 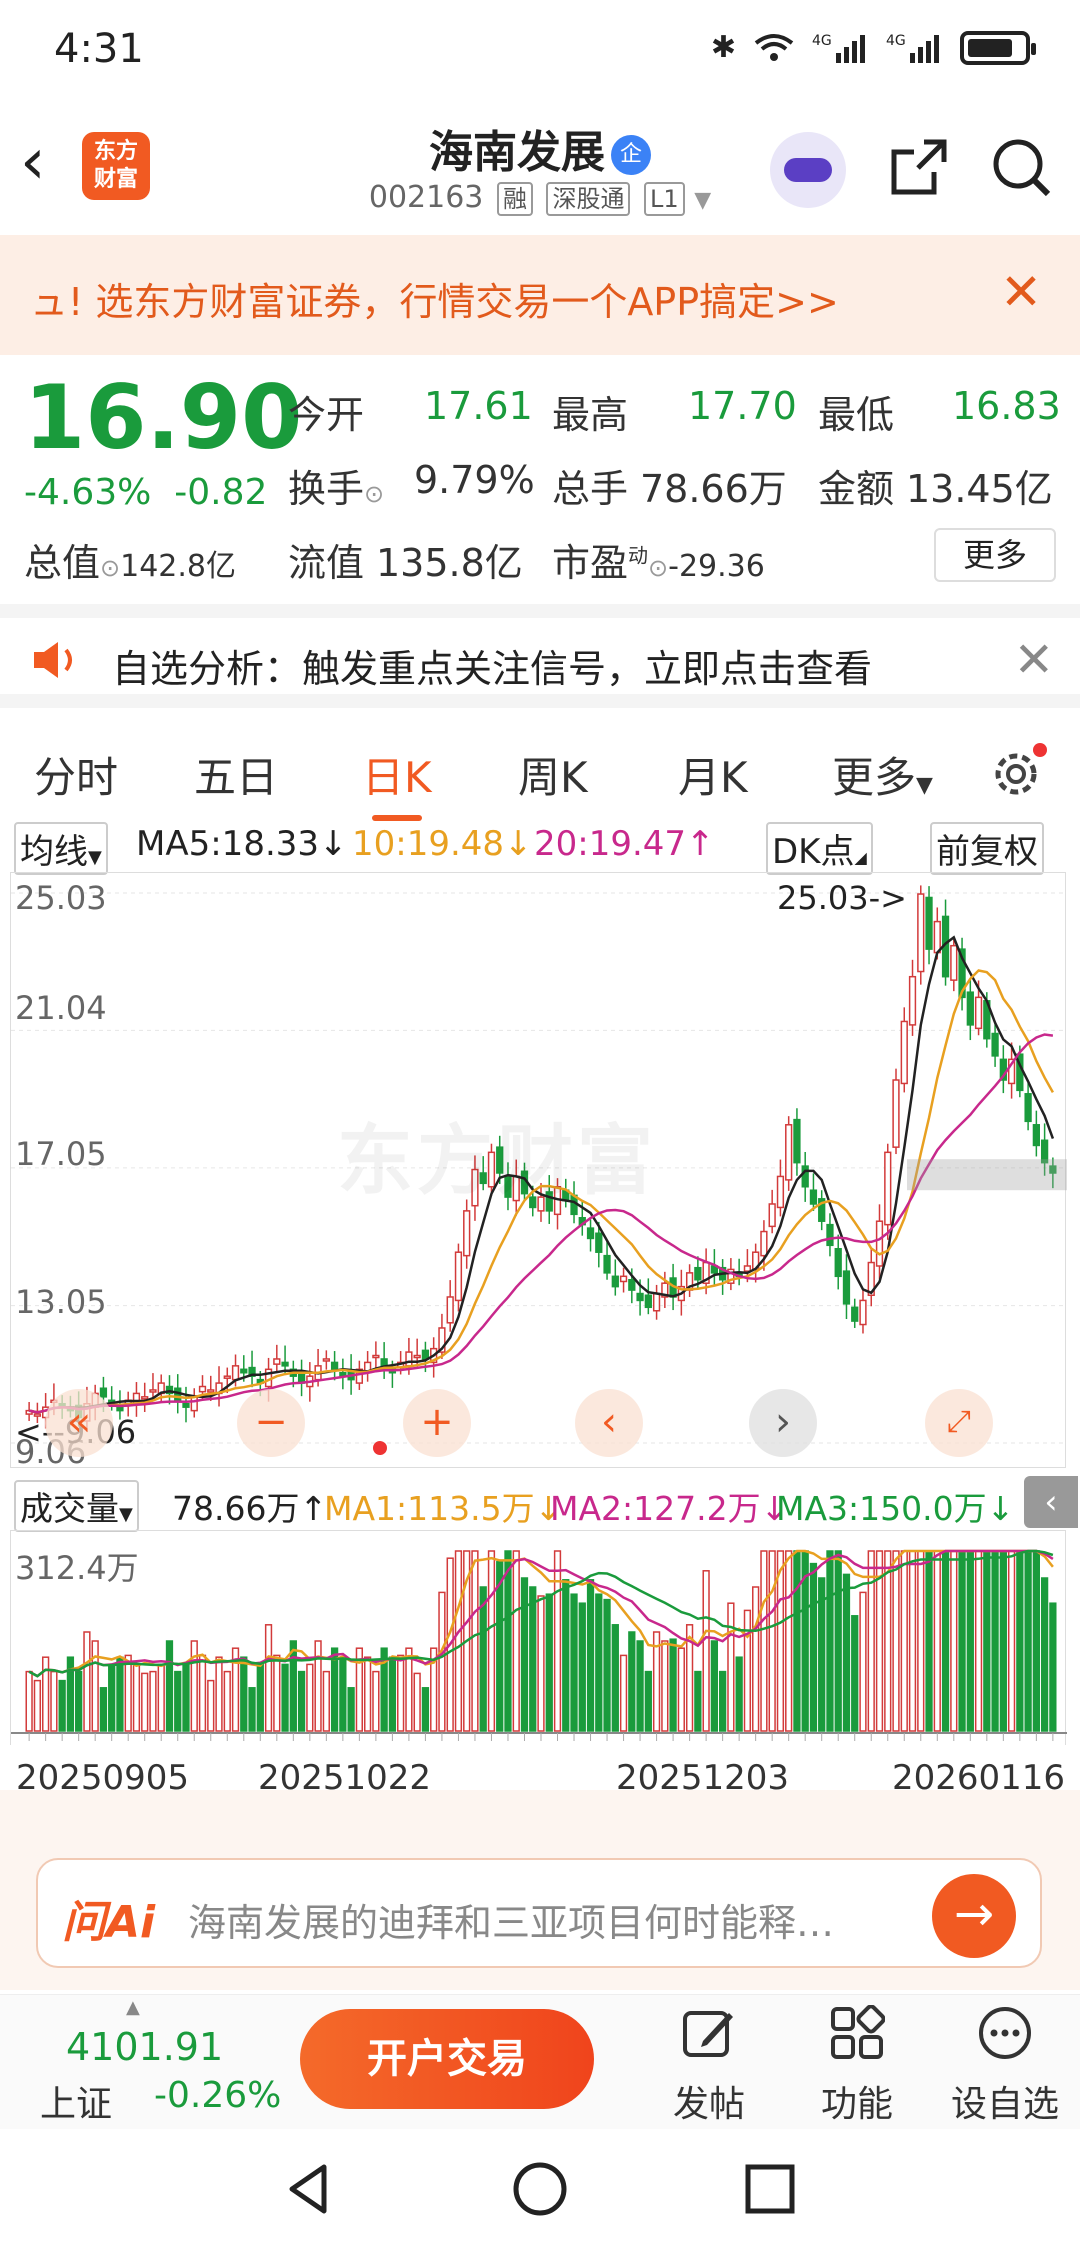 What do you see at coordinates (1051, 1502) in the screenshot?
I see `collapse-panel-icon: ‹` at bounding box center [1051, 1502].